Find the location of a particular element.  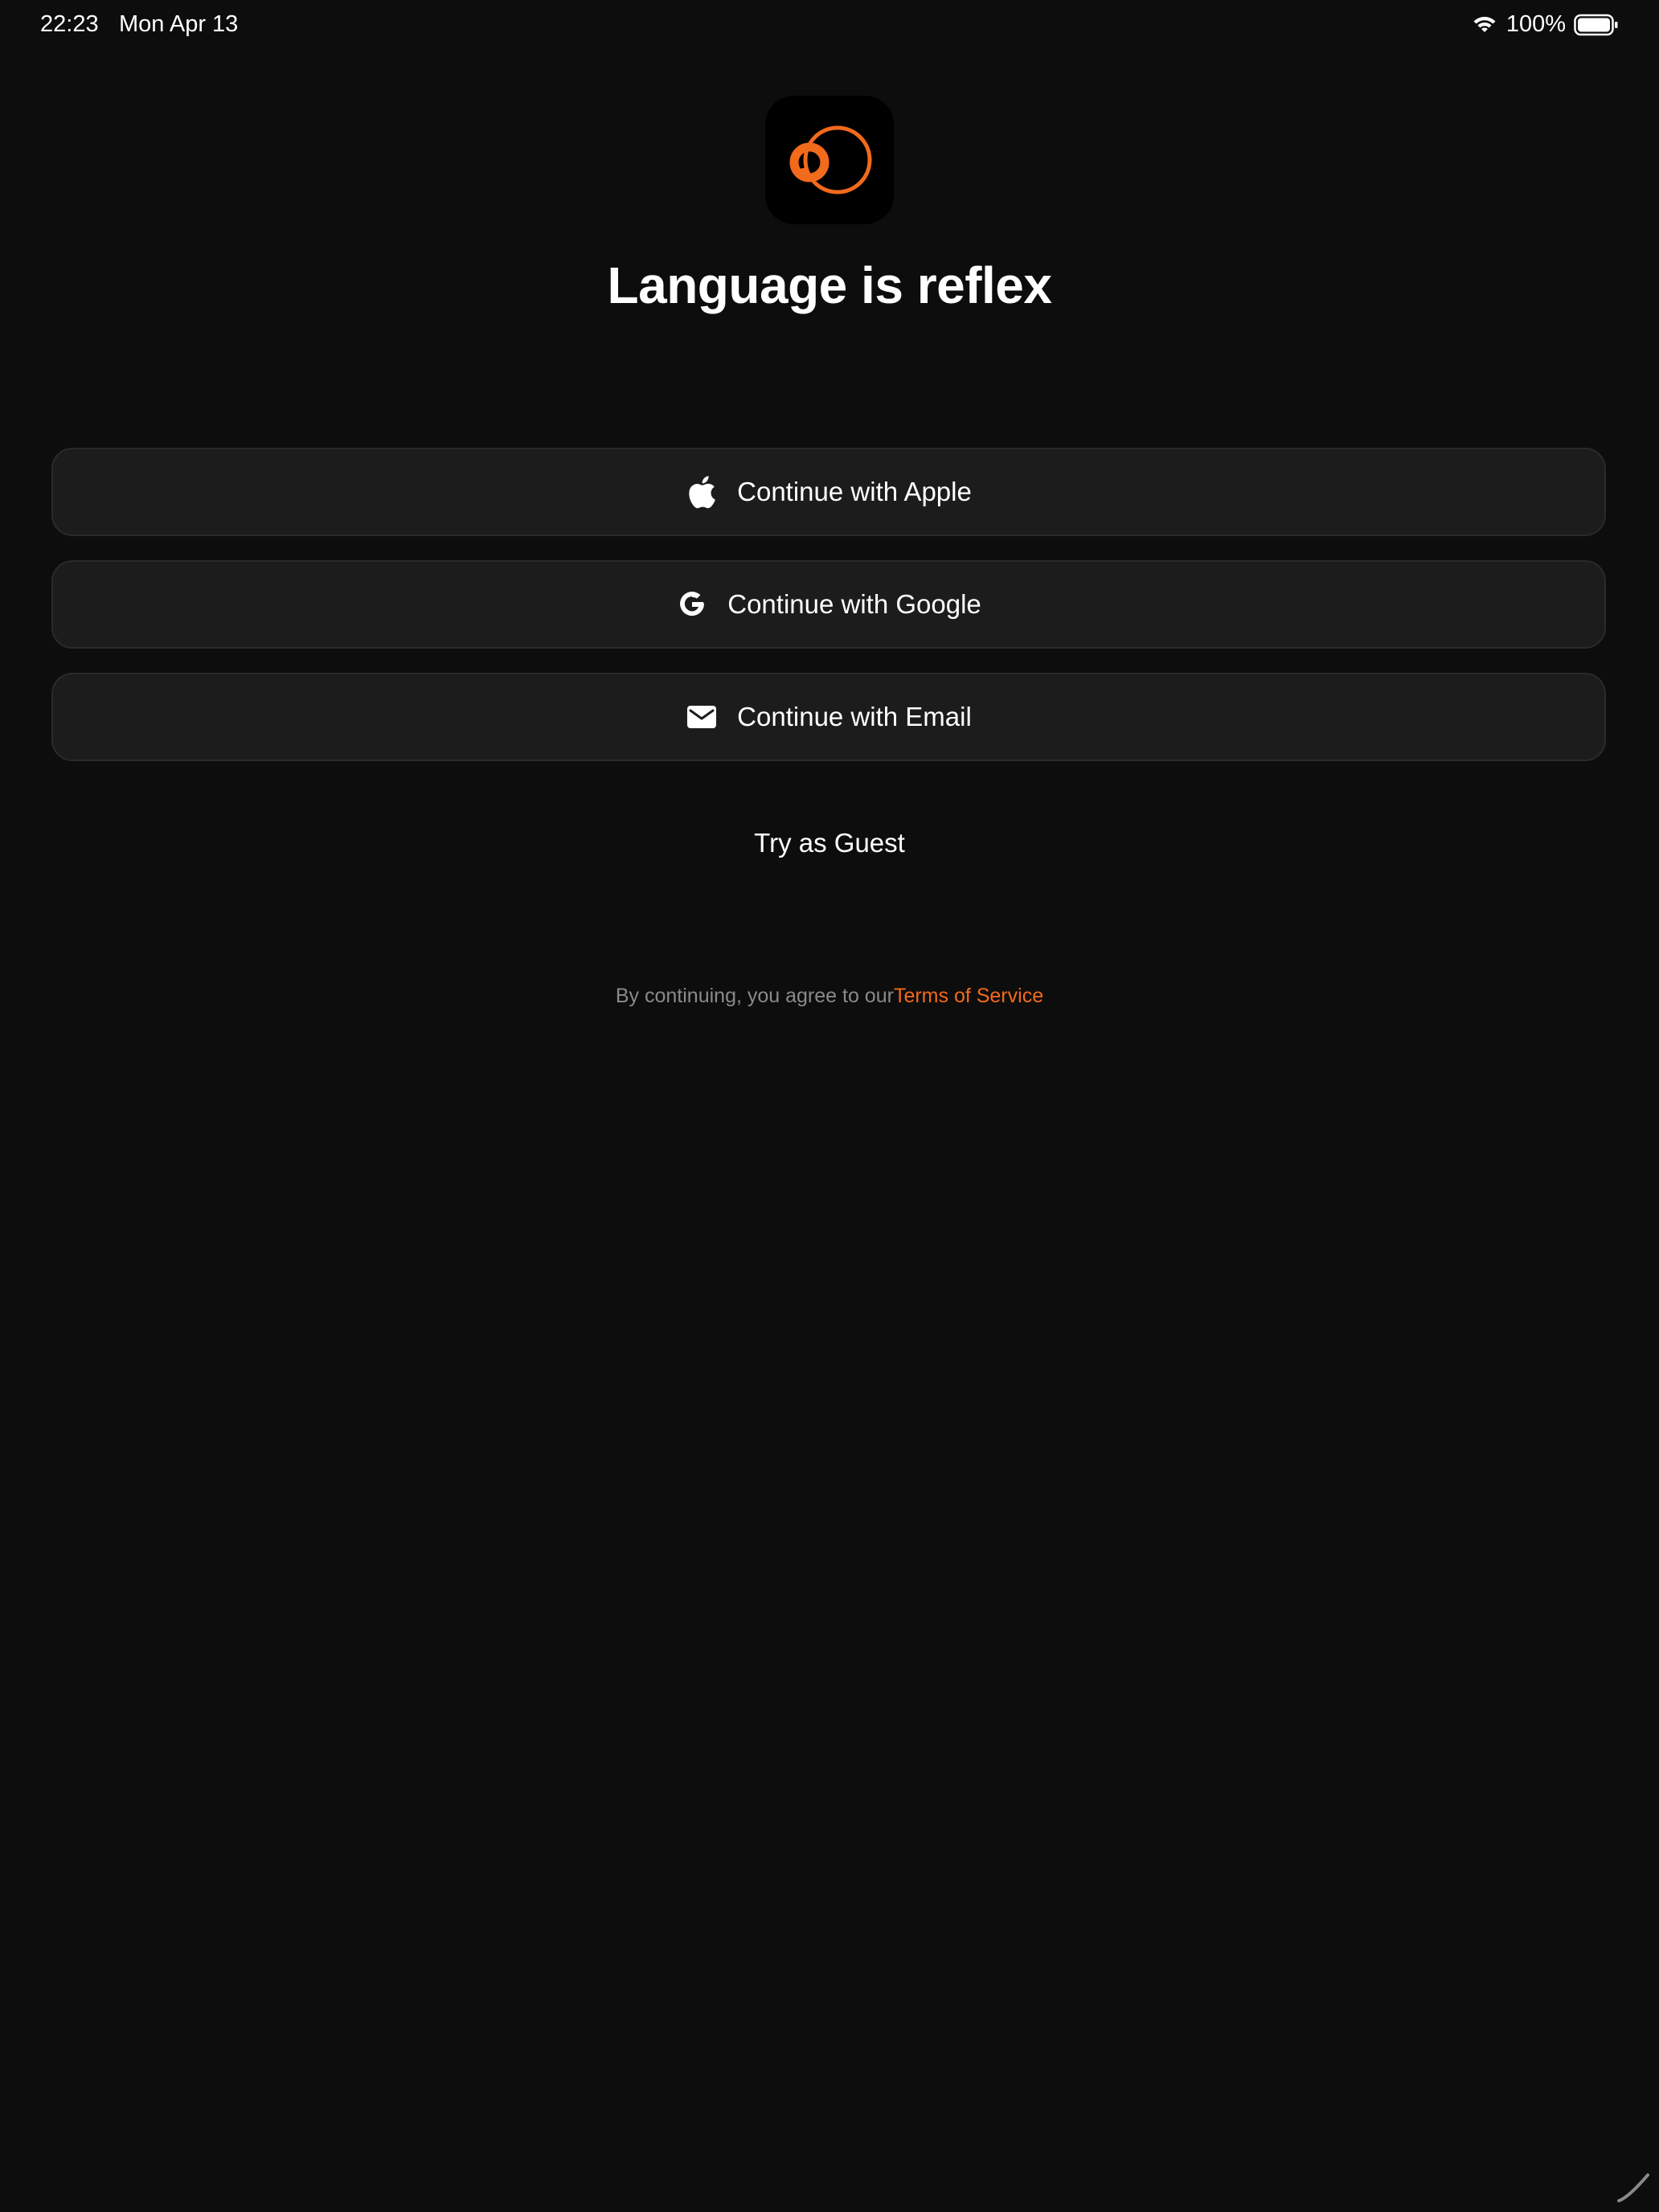

wifi-icon is located at coordinates (1484, 24).